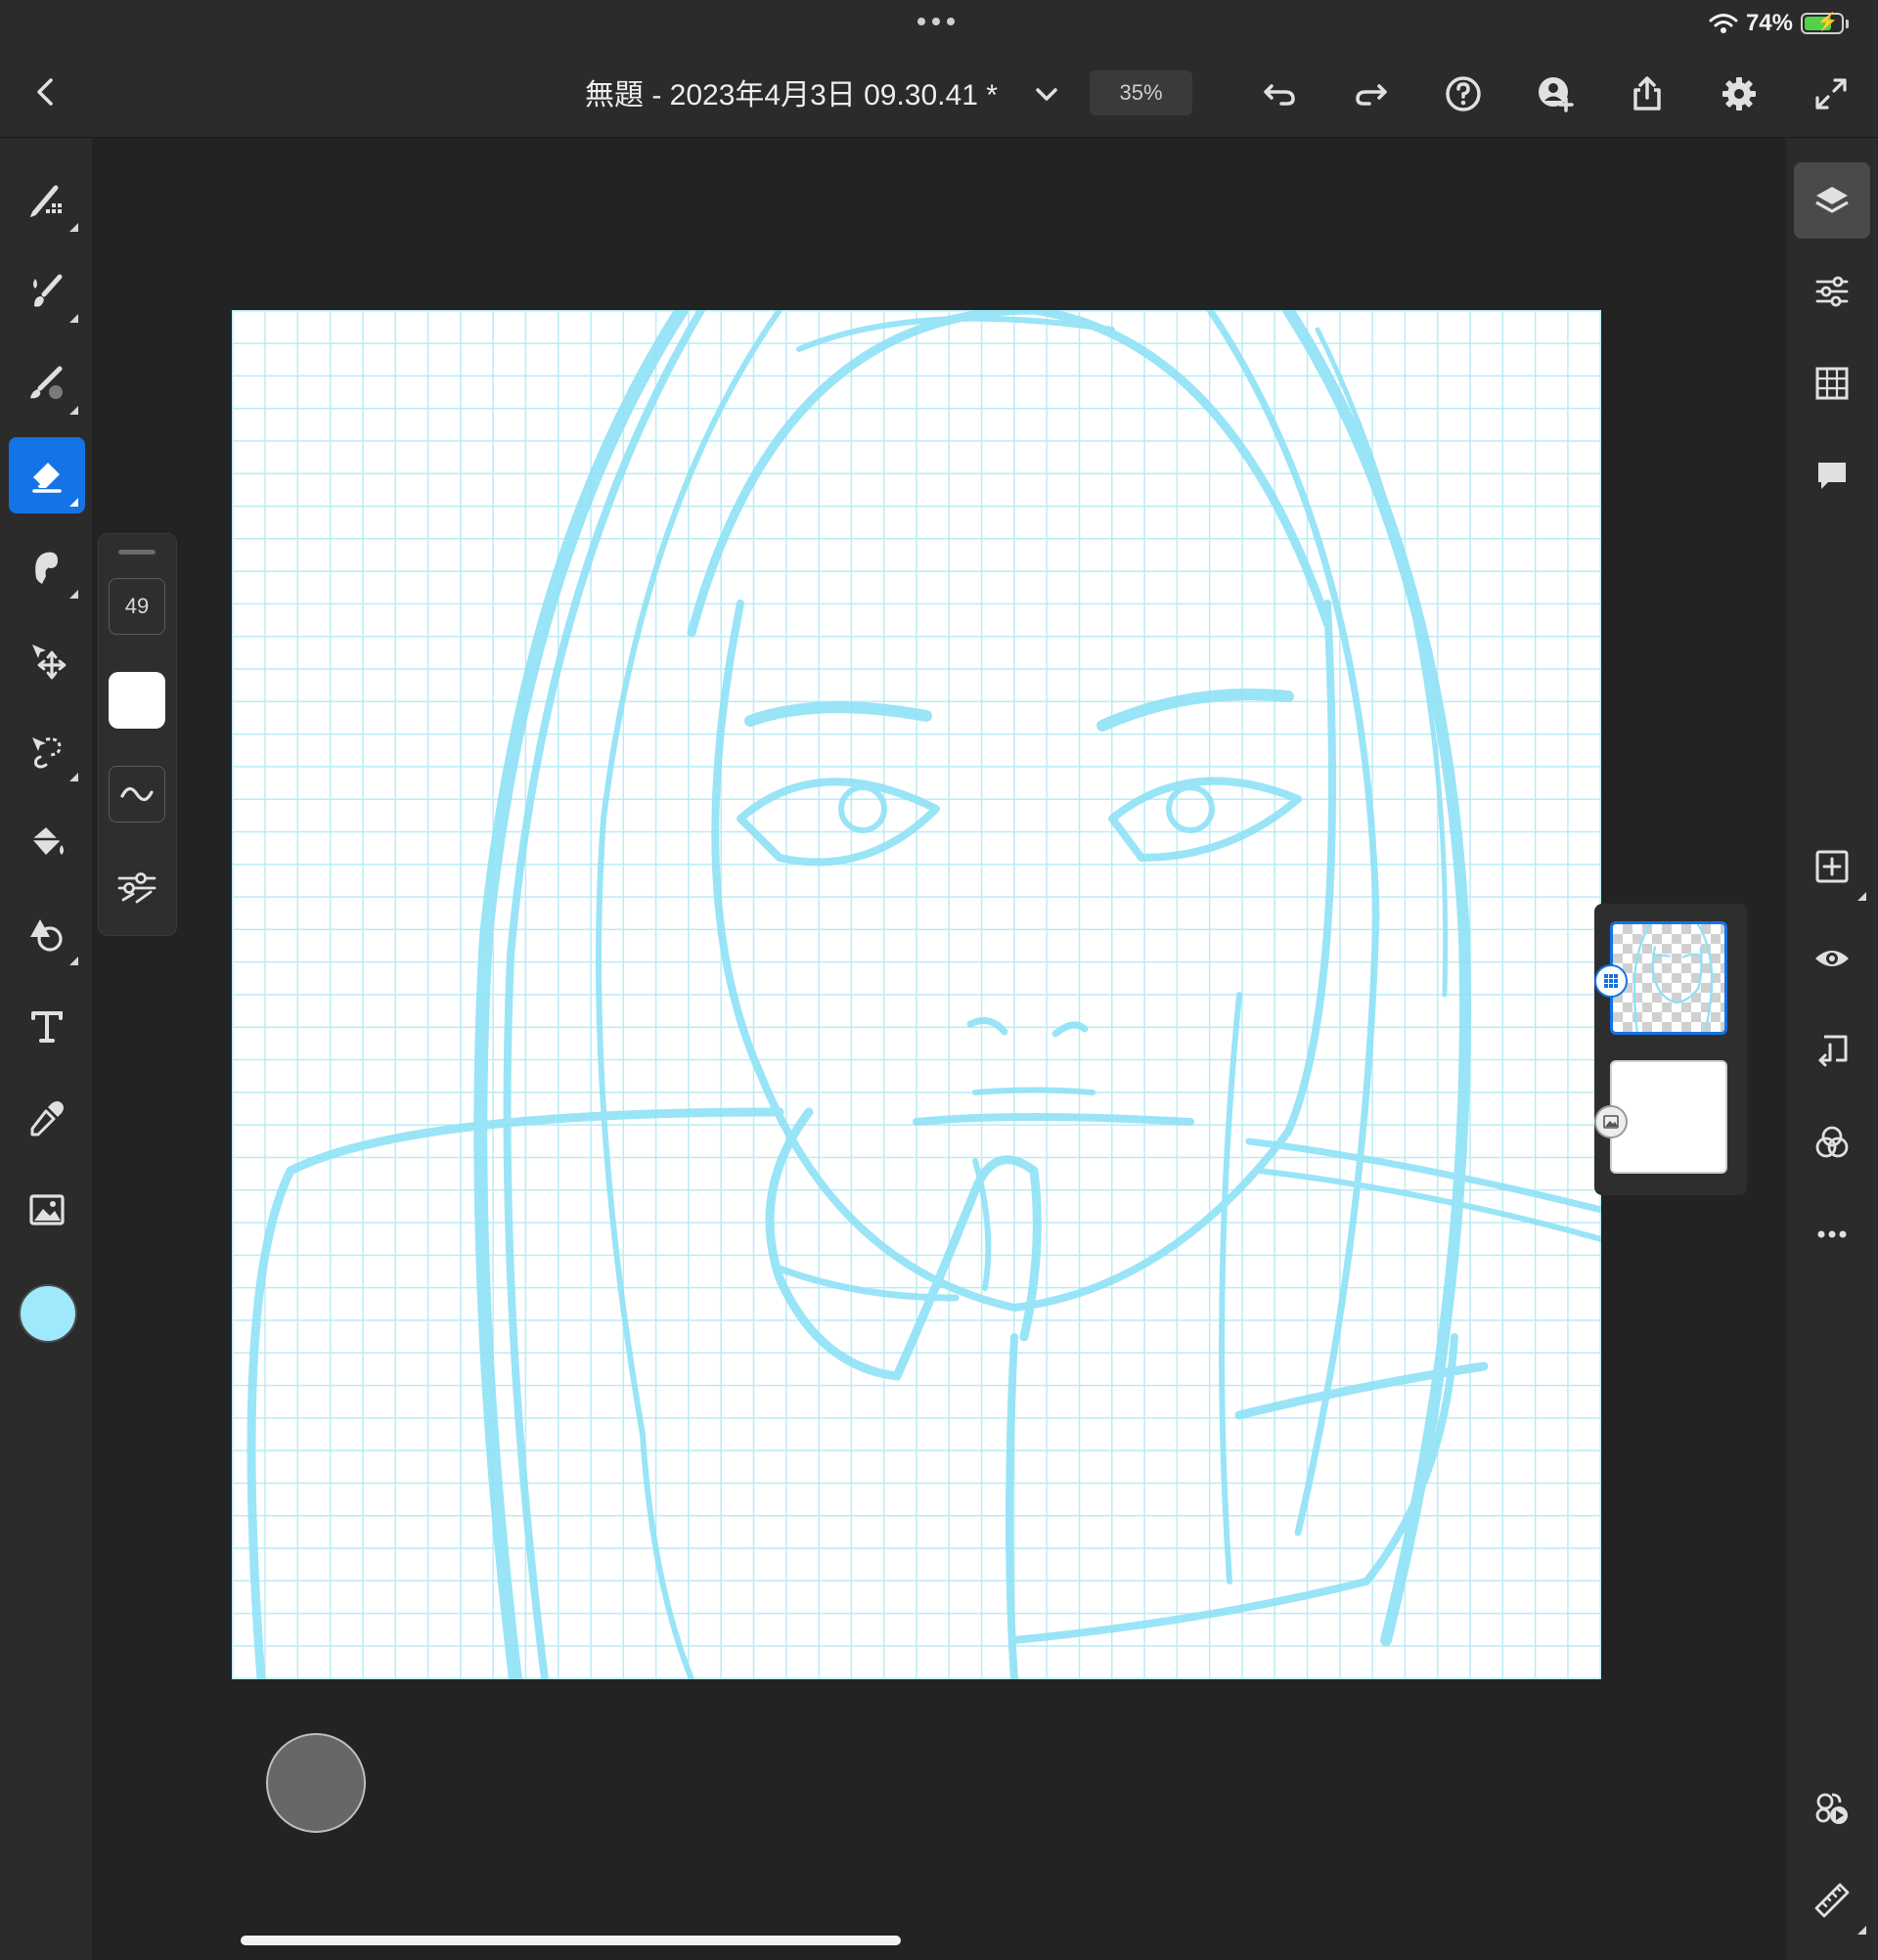 This screenshot has width=1878, height=1960. I want to click on adjustments-button, so click(1832, 1808).